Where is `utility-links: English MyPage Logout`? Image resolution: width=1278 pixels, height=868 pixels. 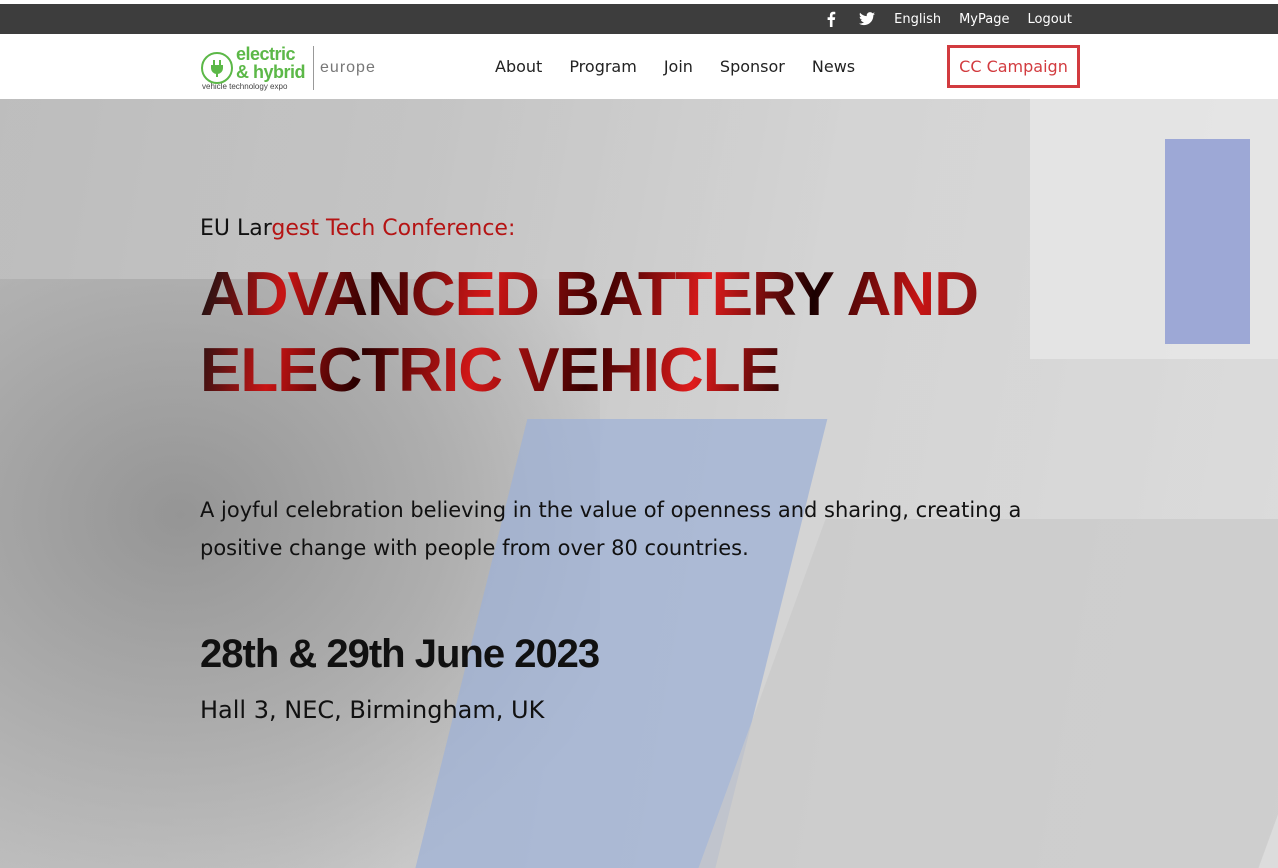
utility-links: English MyPage Logout is located at coordinates (947, 19).